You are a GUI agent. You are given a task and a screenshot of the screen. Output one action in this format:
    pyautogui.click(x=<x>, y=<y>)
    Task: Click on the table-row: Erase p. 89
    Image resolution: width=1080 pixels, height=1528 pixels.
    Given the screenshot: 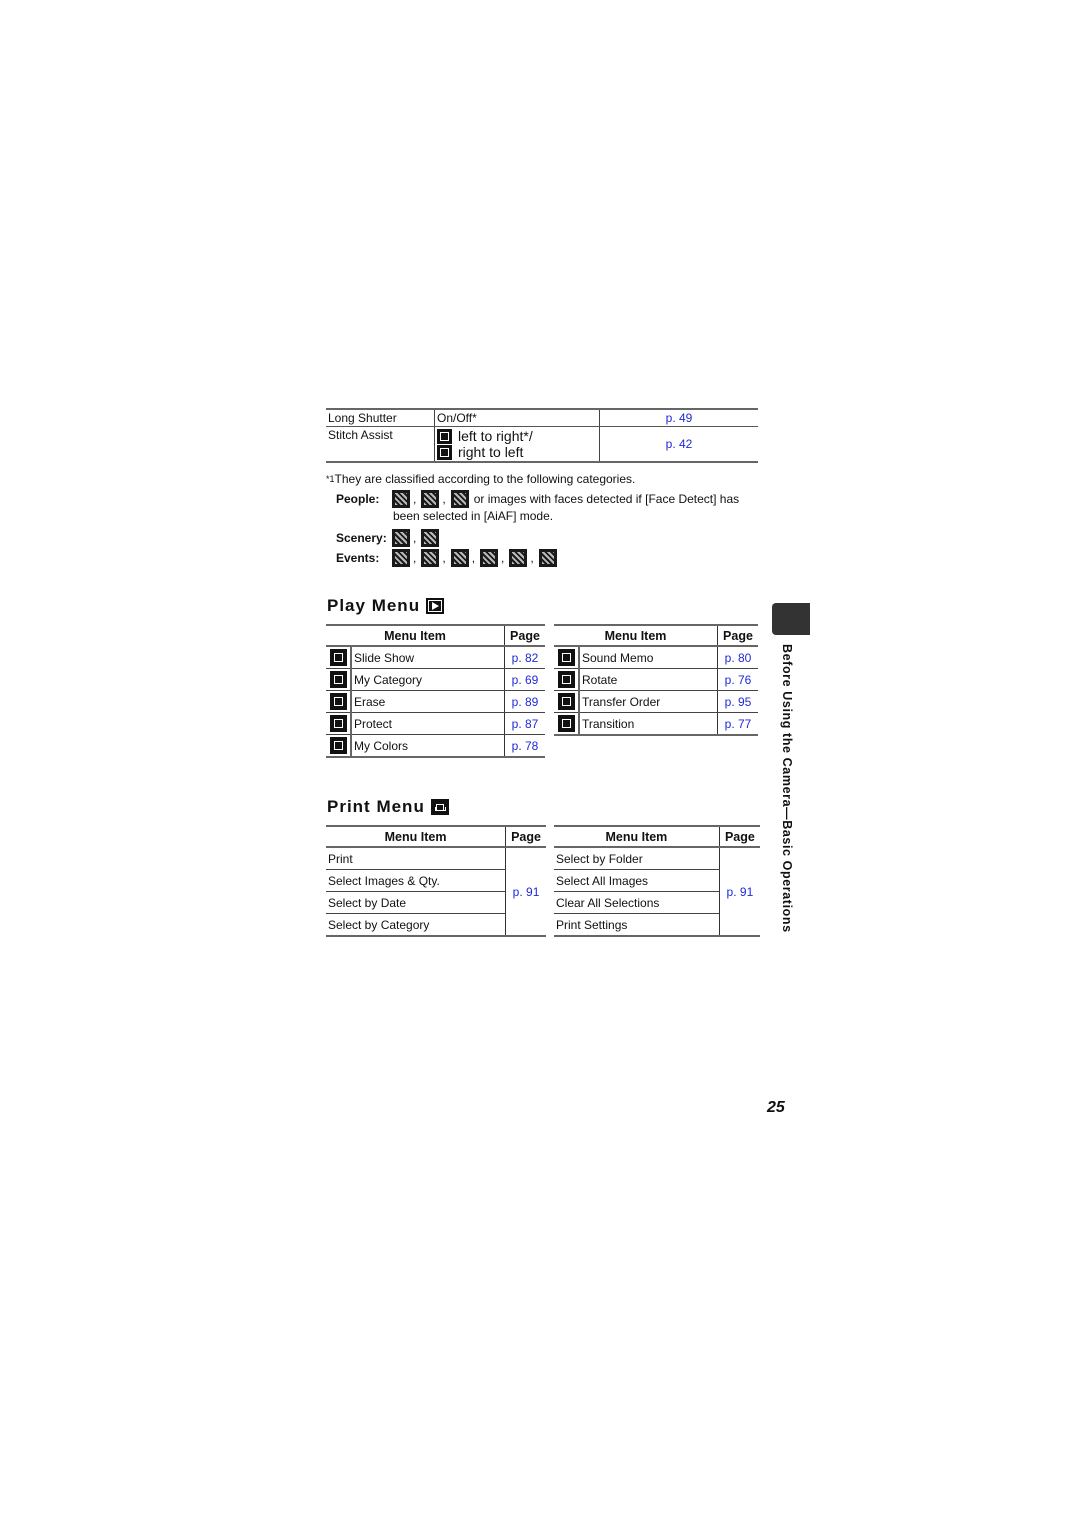 What is the action you would take?
    pyautogui.click(x=435, y=701)
    